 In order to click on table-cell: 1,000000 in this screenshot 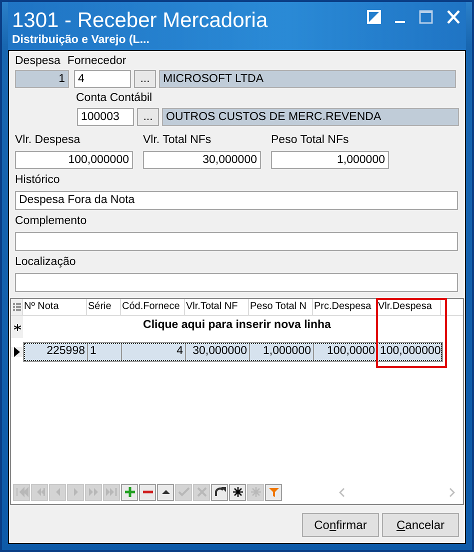, I will do `click(282, 352)`.